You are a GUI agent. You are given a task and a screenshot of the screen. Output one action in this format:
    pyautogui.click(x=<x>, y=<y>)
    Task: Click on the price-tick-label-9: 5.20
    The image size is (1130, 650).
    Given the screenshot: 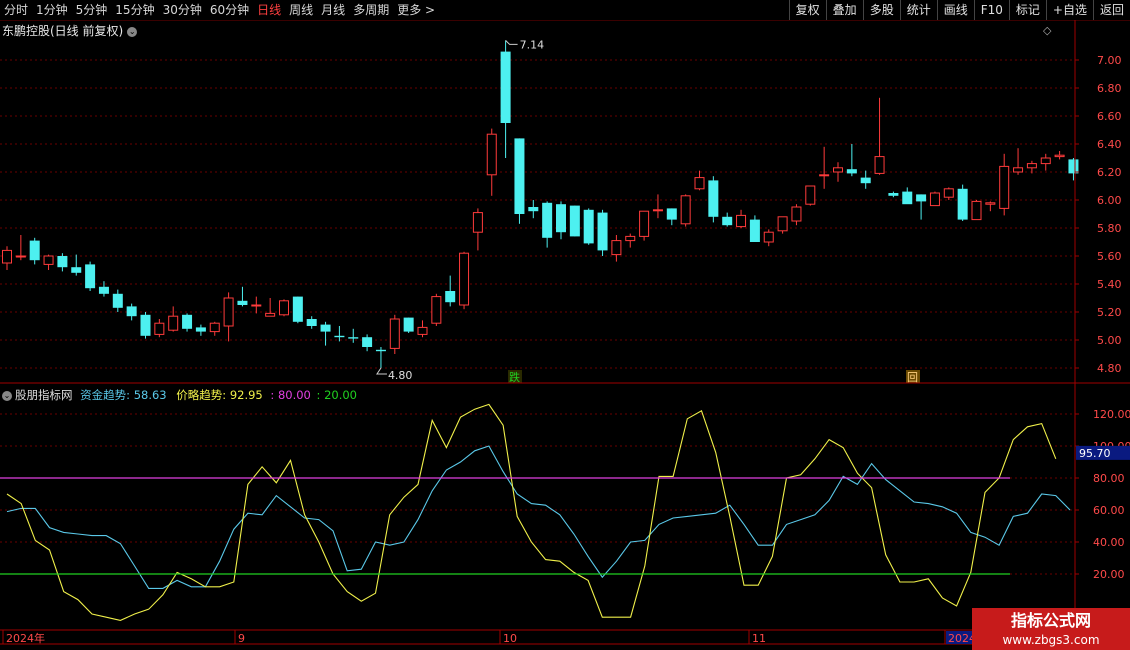 What is the action you would take?
    pyautogui.click(x=1109, y=312)
    